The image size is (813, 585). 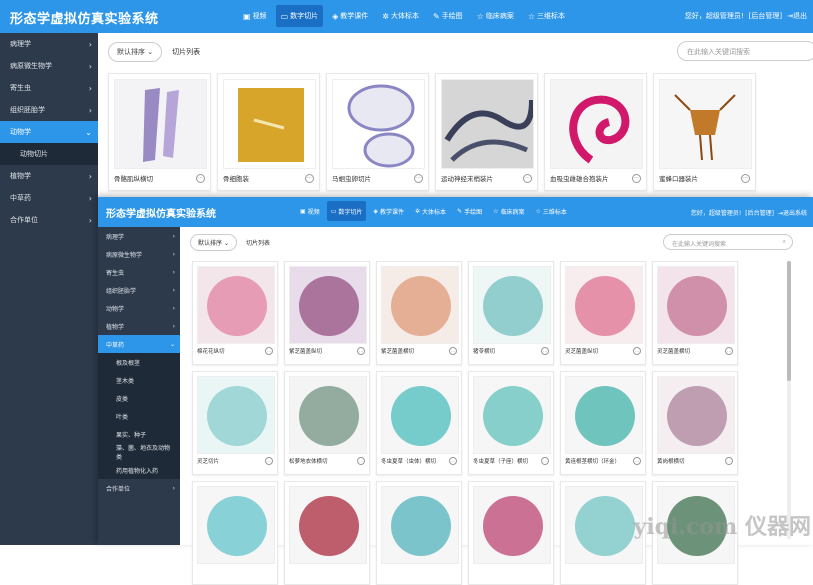 What do you see at coordinates (695, 313) in the screenshot?
I see `slide-card: 灵芝菌盖横切 ⋯` at bounding box center [695, 313].